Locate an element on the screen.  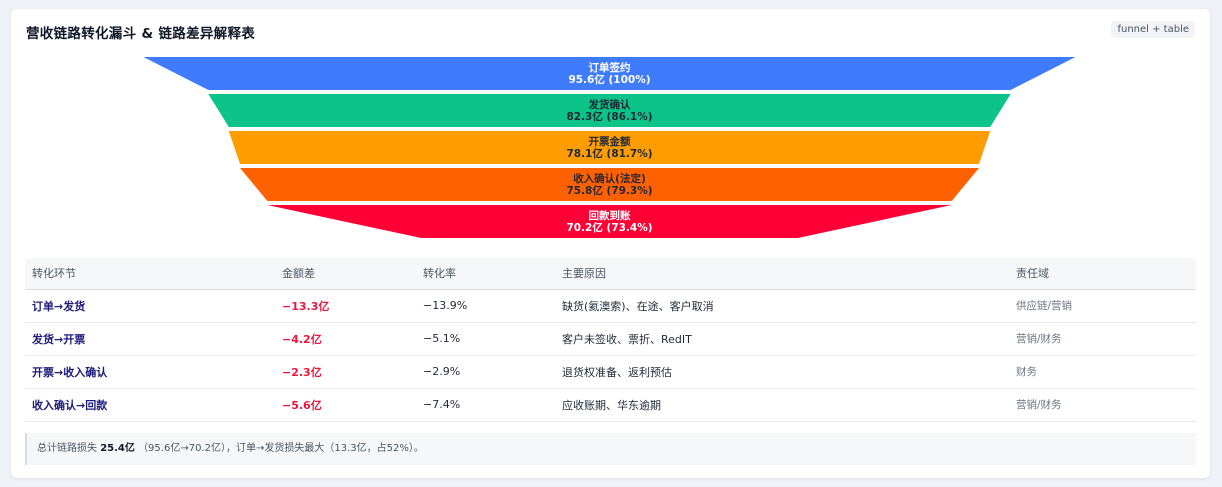
cell-diff: −4.2亿 is located at coordinates (345, 339).